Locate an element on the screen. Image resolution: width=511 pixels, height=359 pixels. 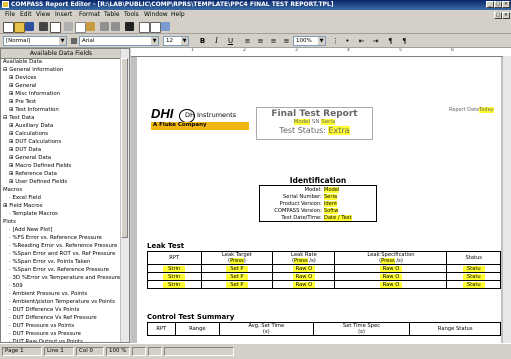
menu-tools: Tools is located at coordinates (131, 14).